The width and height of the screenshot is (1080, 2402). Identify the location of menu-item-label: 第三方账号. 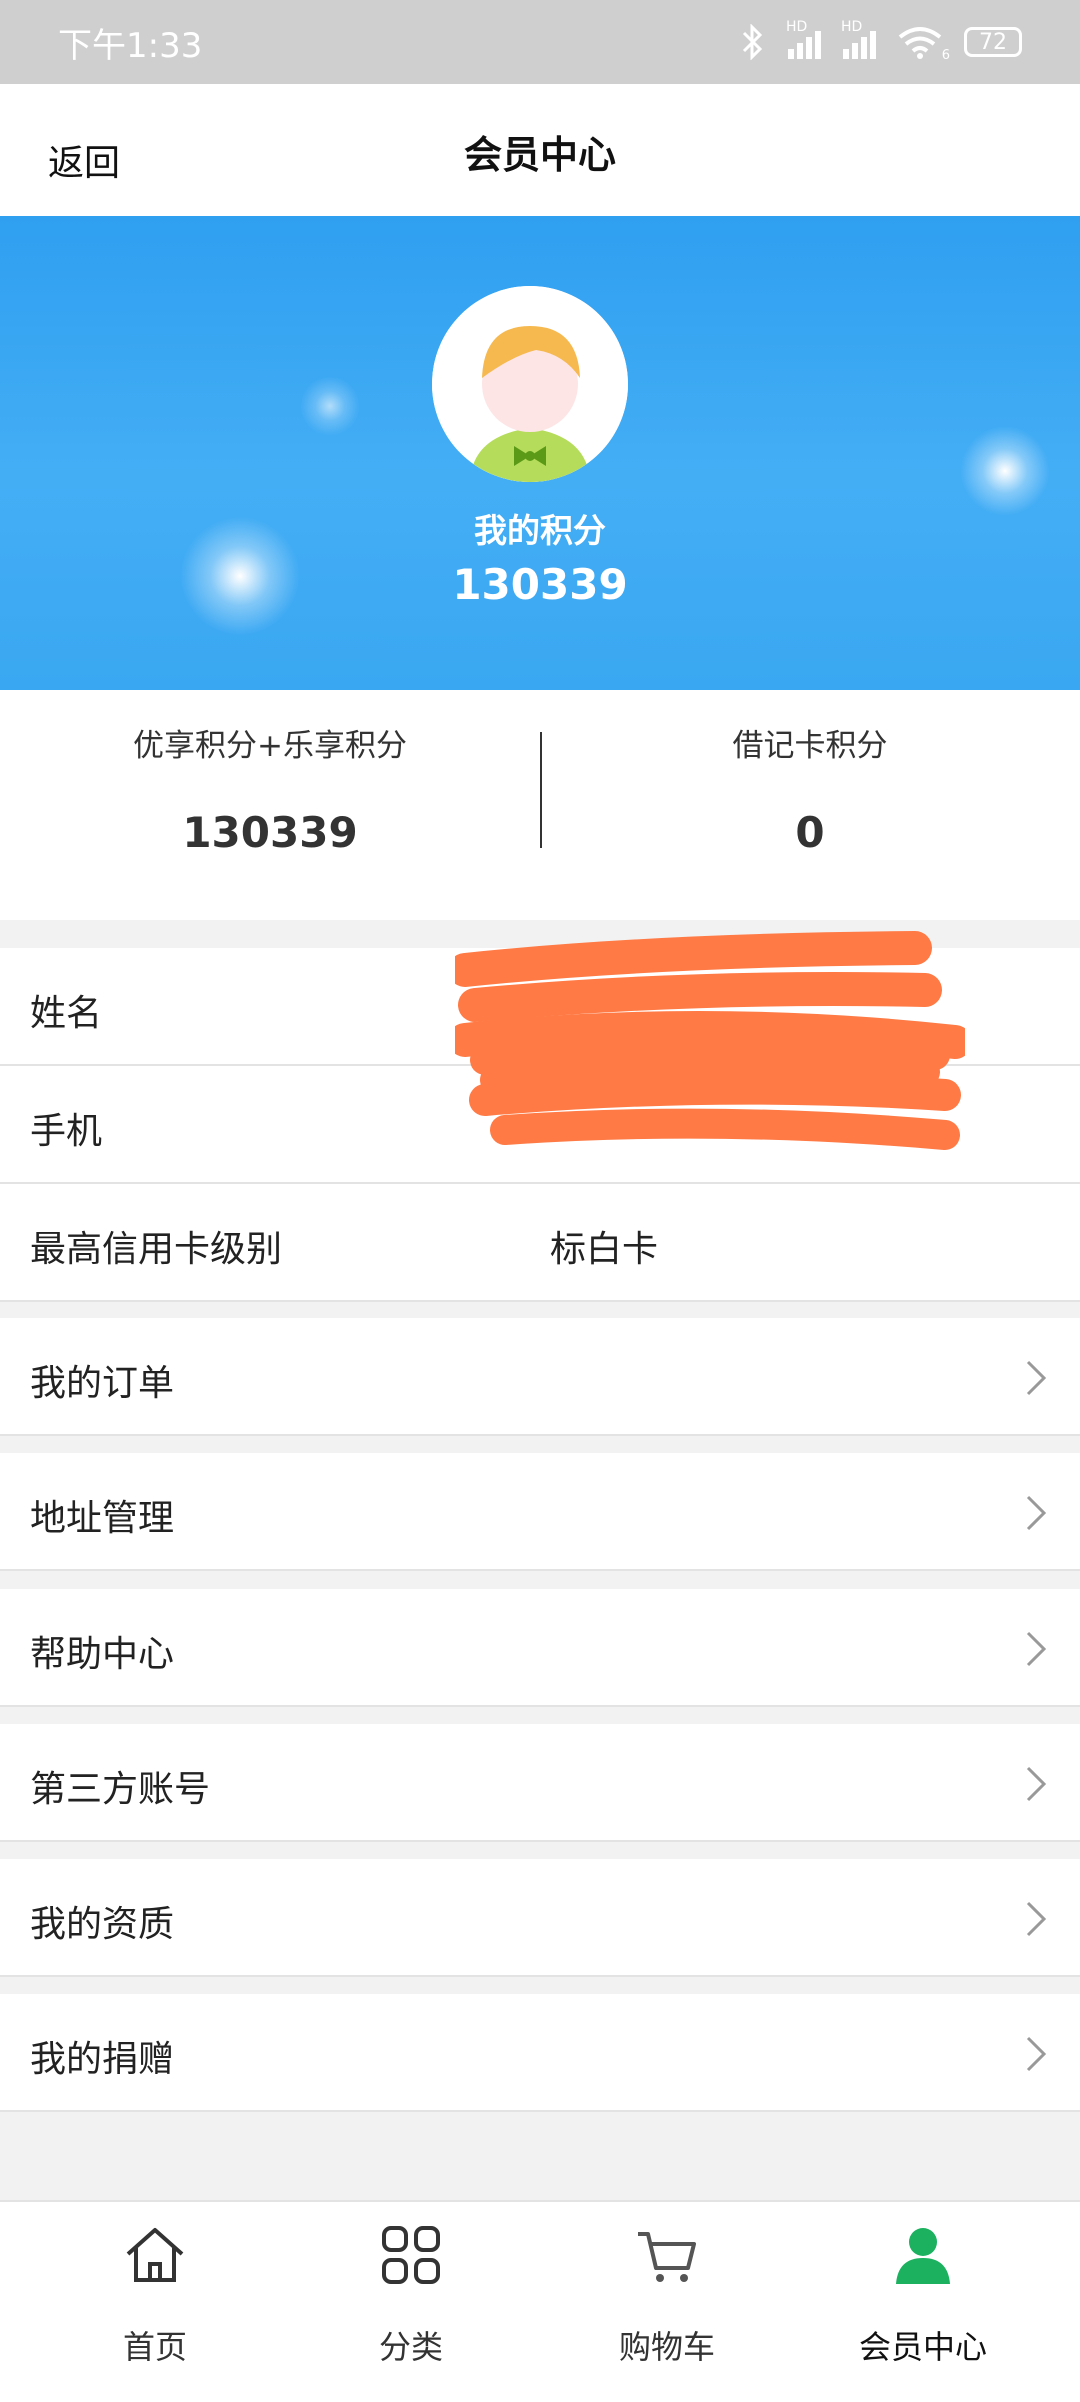
(120, 1789).